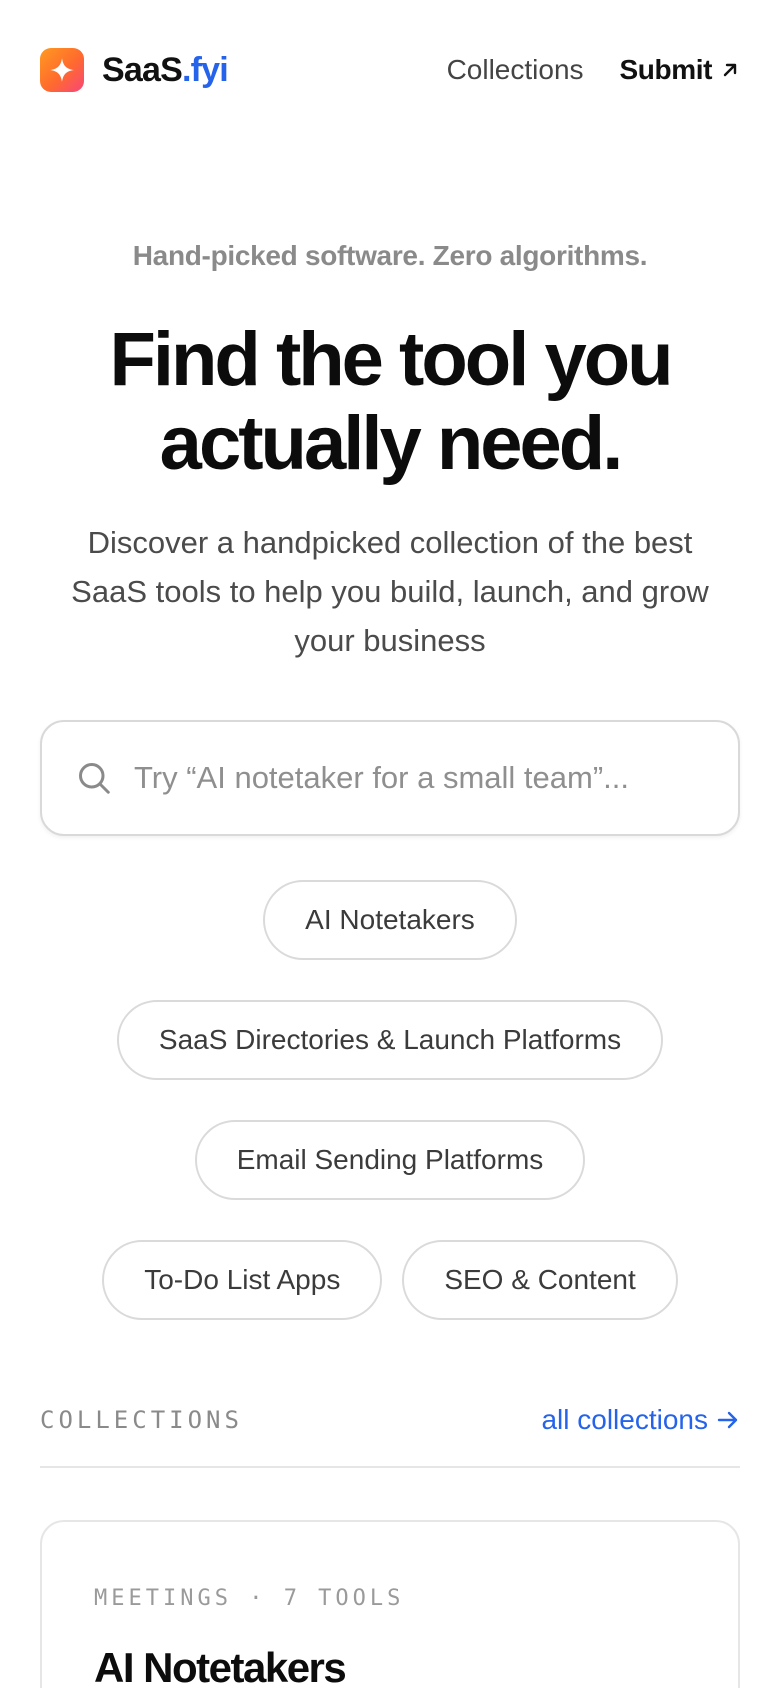  What do you see at coordinates (220, 1666) in the screenshot?
I see `collection-card-title: AI Notetakers` at bounding box center [220, 1666].